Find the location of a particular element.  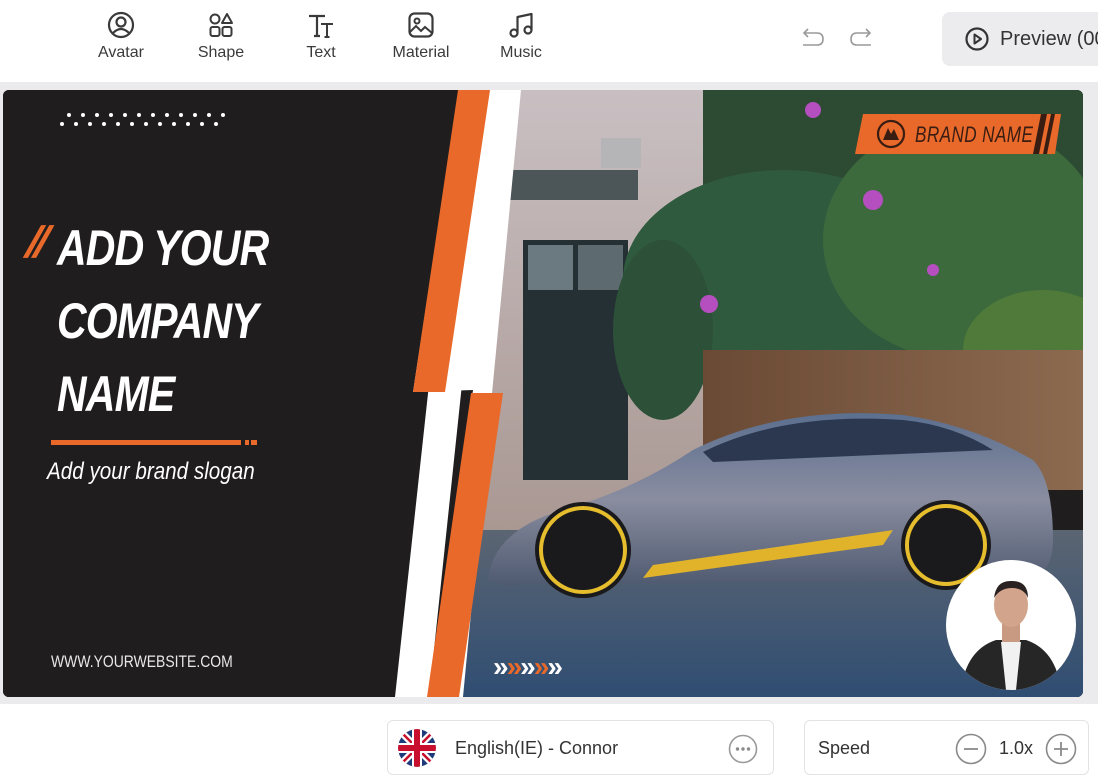

tool-shape: Shape is located at coordinates (221, 40).